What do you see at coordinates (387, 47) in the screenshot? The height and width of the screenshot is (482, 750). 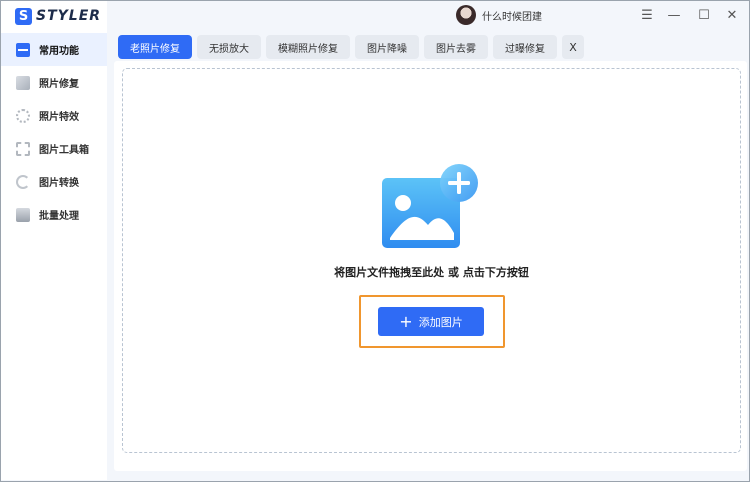 I see `tab-denoise: 图片降噪` at bounding box center [387, 47].